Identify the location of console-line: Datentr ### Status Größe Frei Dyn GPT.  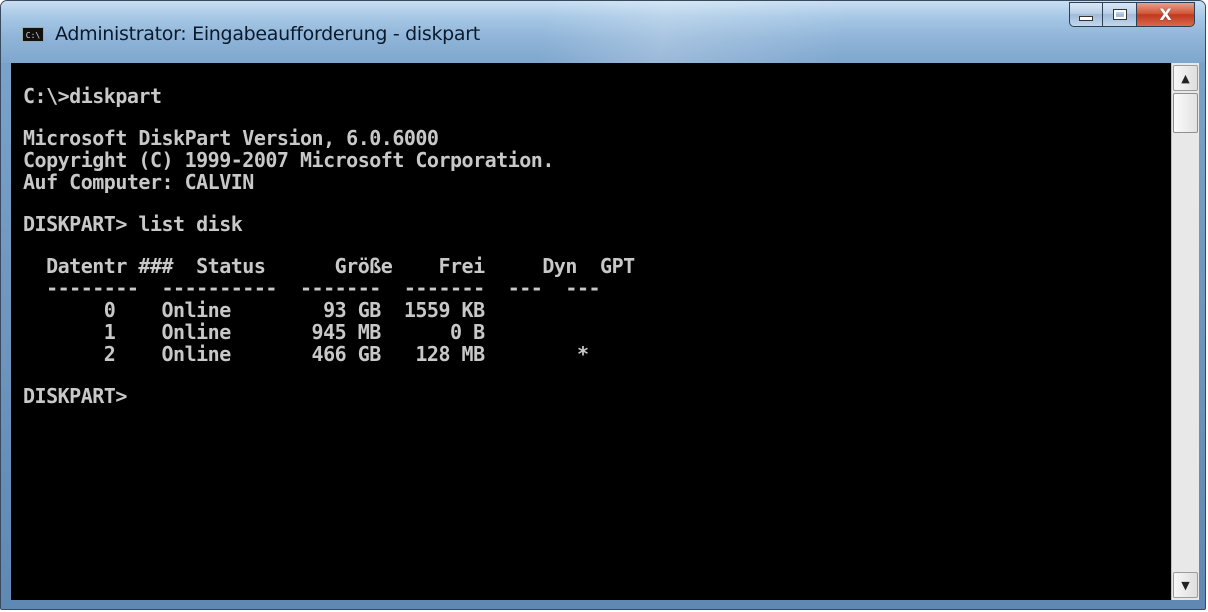
(329, 266).